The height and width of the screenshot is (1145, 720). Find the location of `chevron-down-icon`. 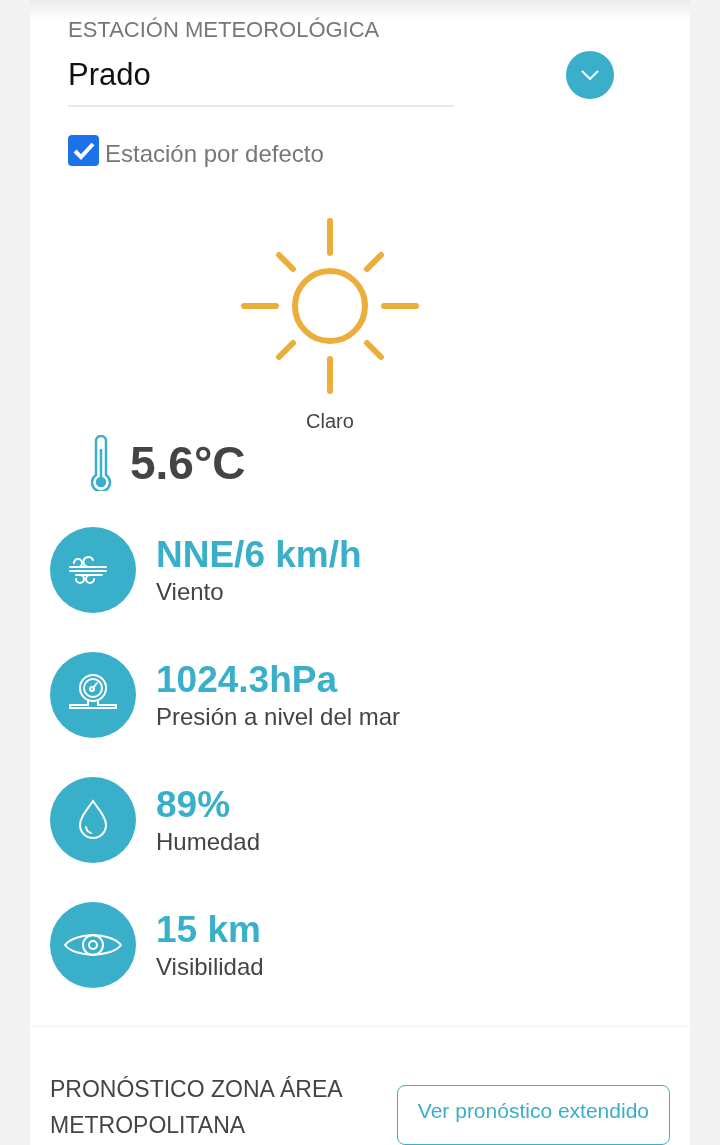

chevron-down-icon is located at coordinates (590, 74).